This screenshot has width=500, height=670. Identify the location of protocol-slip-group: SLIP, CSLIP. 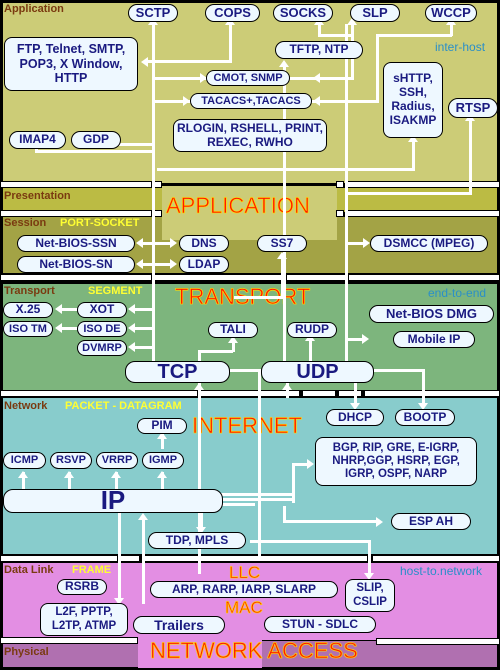
(370, 595).